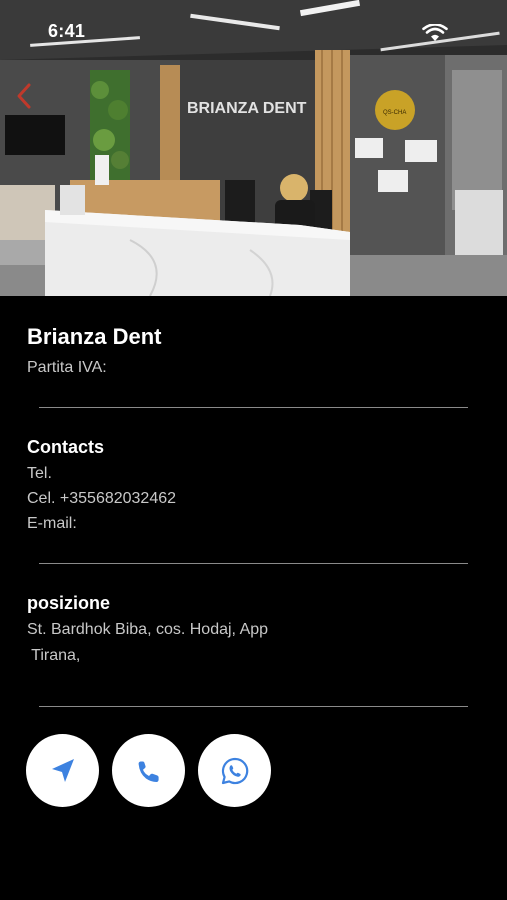 The width and height of the screenshot is (507, 900). I want to click on phone-icon, so click(148, 771).